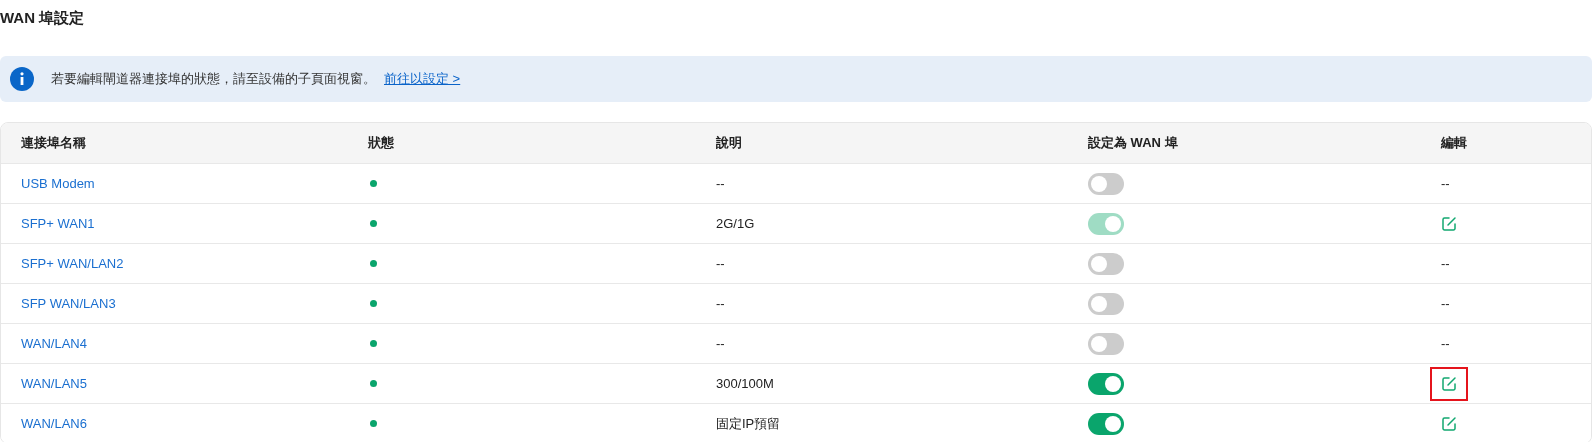  Describe the element at coordinates (72, 263) in the screenshot. I see `port-name-link: SFP+ WAN/LAN2` at that location.